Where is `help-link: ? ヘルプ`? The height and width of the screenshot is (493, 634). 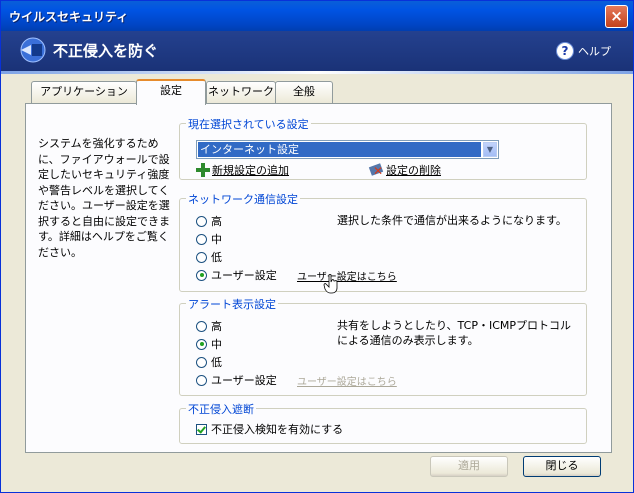 help-link: ? ヘルプ is located at coordinates (583, 51).